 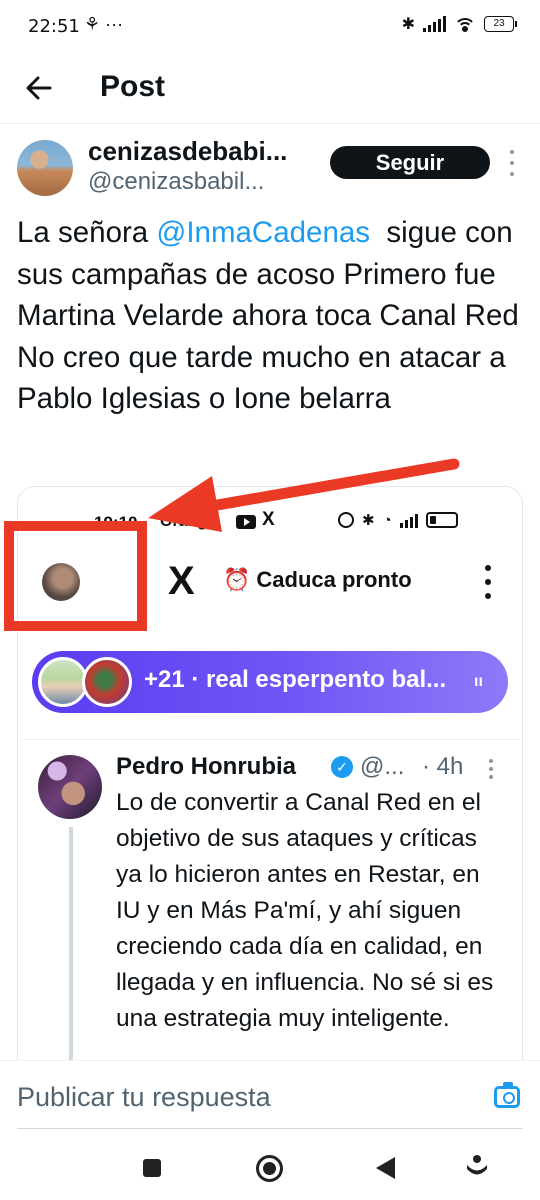 I want to click on quoted-more-icon, so click(x=491, y=769).